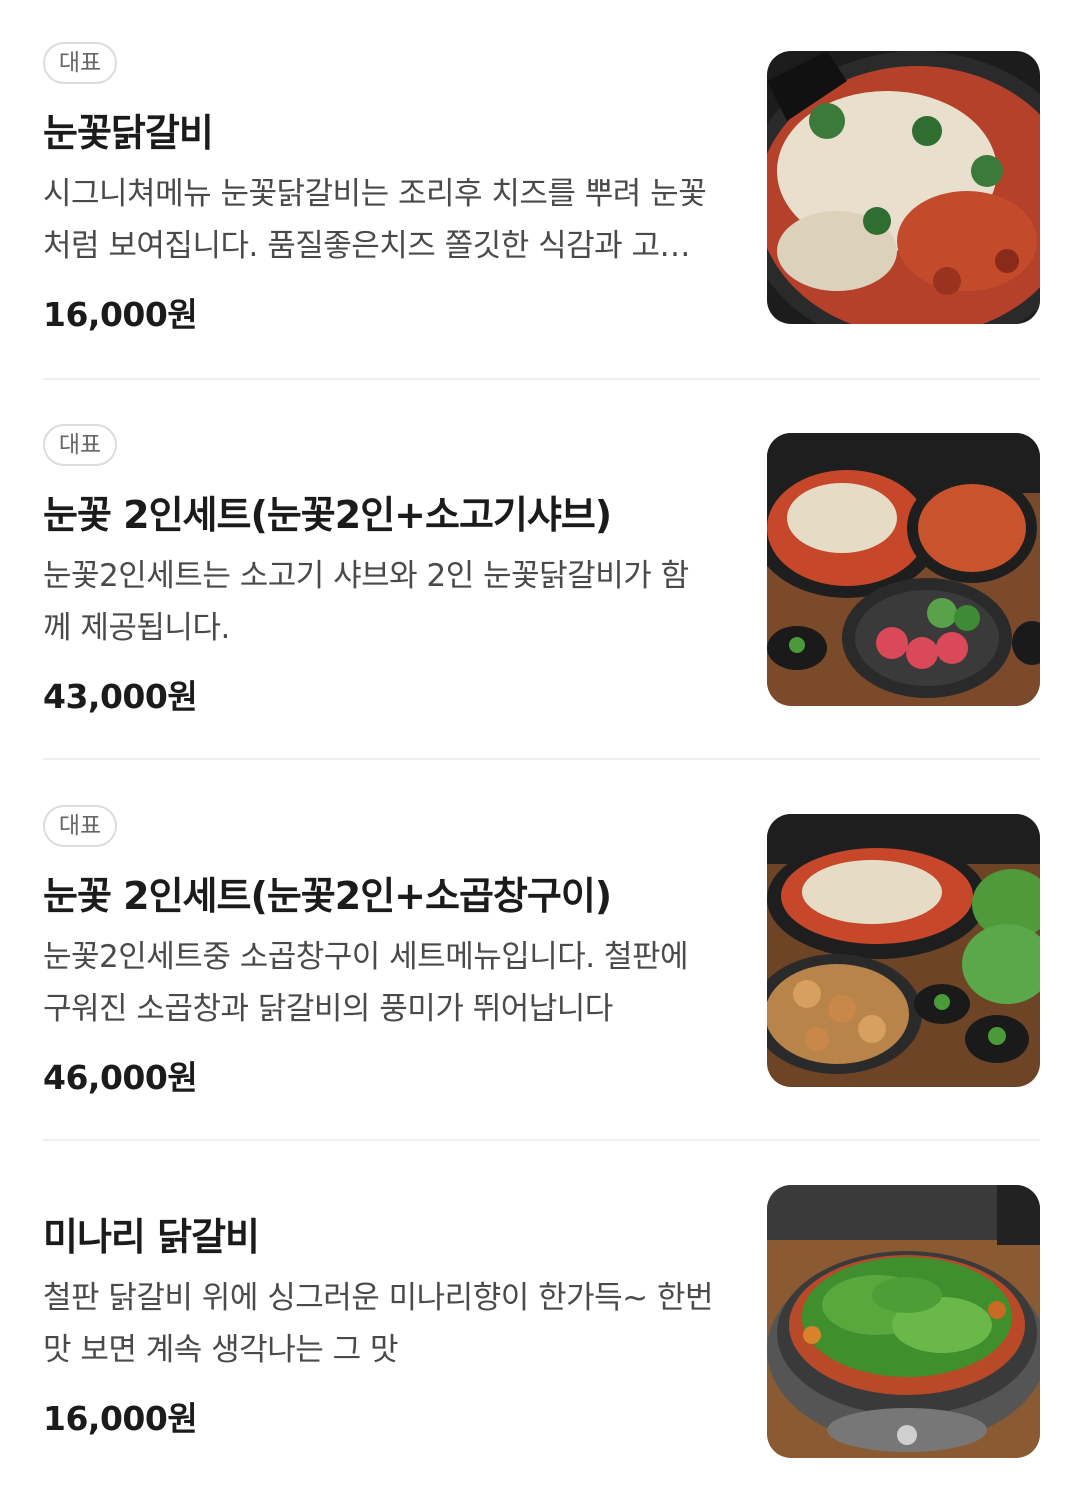  What do you see at coordinates (151, 1237) in the screenshot?
I see `menu-item-name: 미나리 닭갈비` at bounding box center [151, 1237].